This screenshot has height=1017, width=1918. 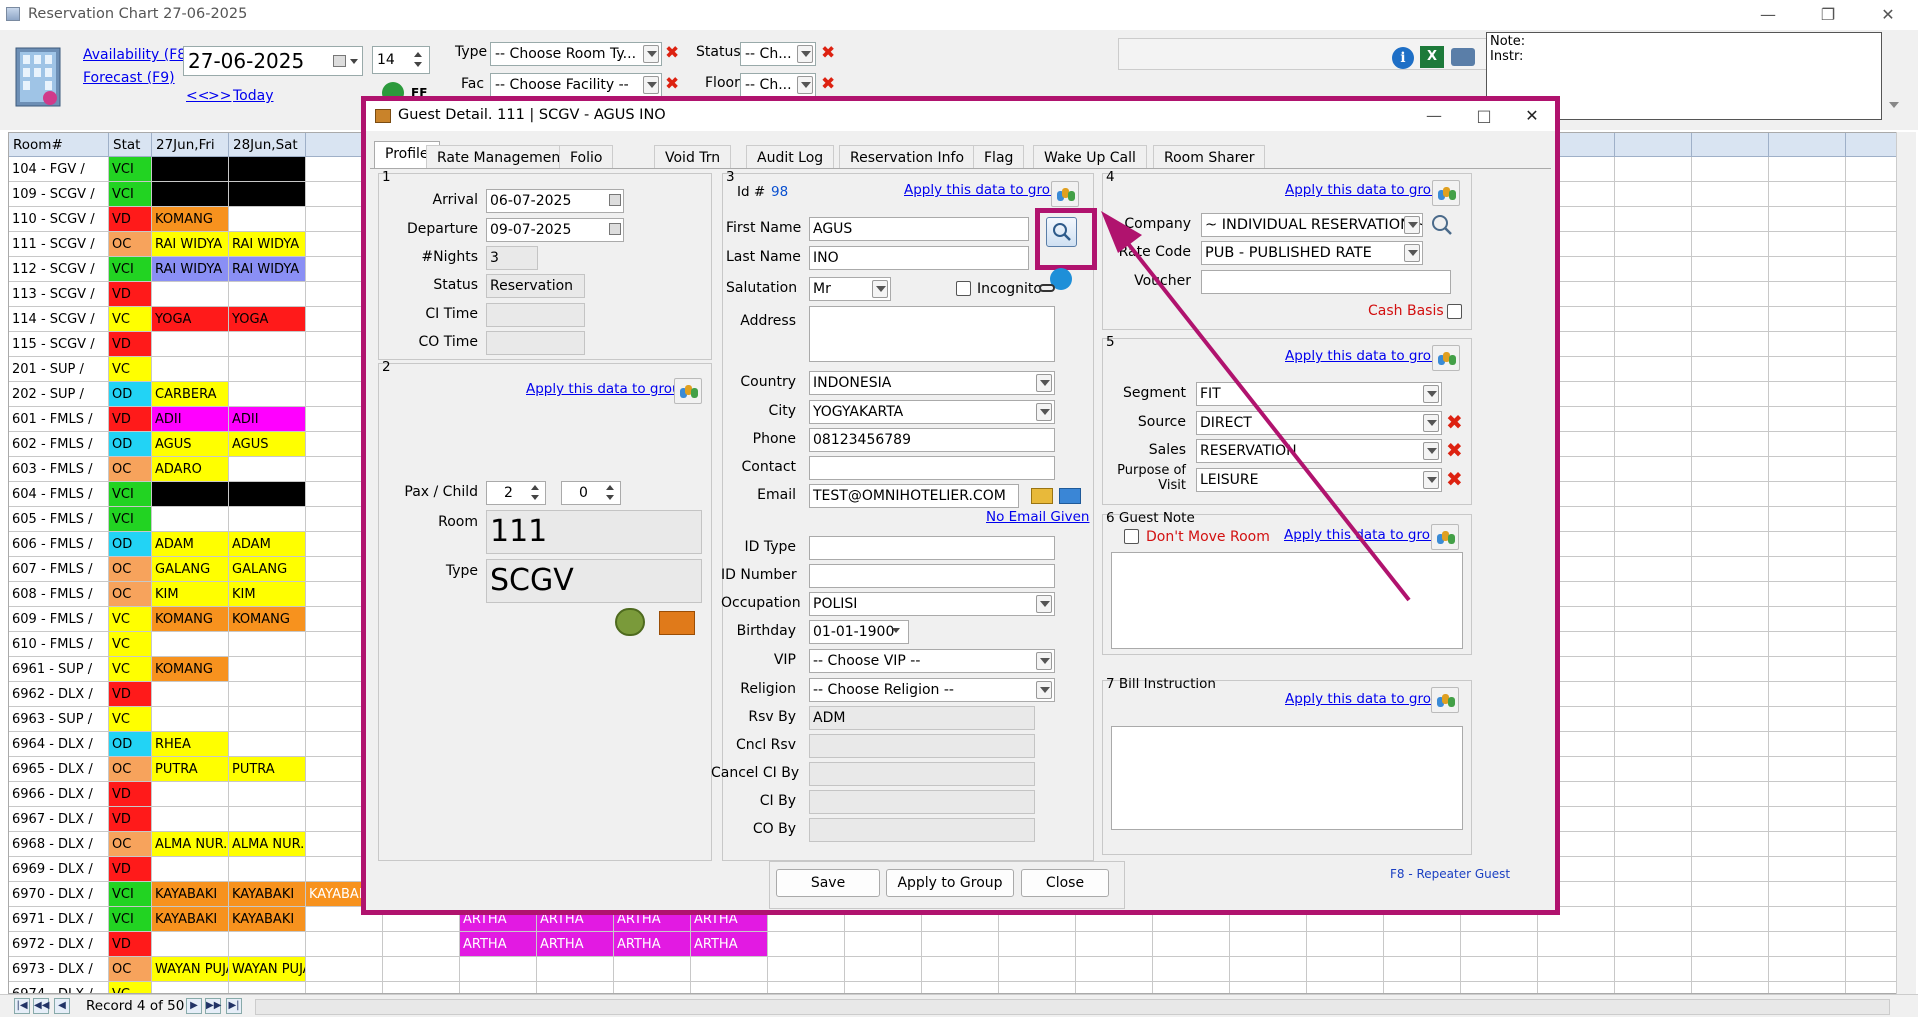 What do you see at coordinates (950, 883) in the screenshot?
I see `apply-to-group-button: Apply to Group` at bounding box center [950, 883].